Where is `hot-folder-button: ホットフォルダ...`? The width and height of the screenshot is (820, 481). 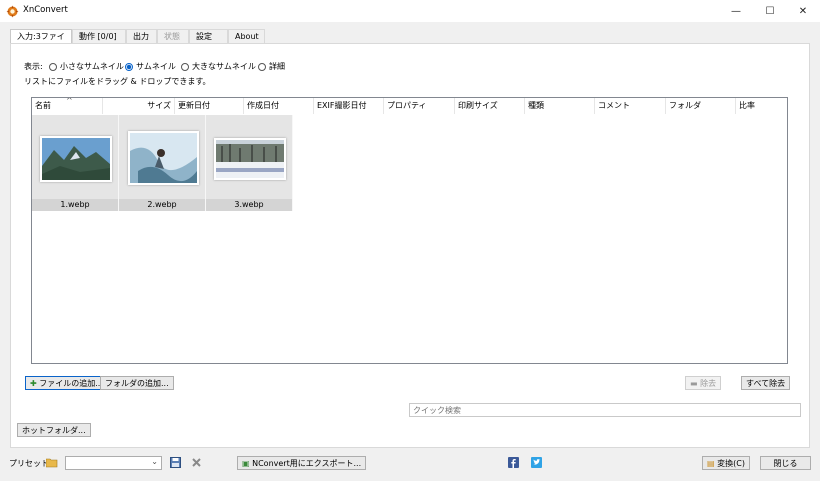 hot-folder-button: ホットフォルダ... is located at coordinates (54, 430).